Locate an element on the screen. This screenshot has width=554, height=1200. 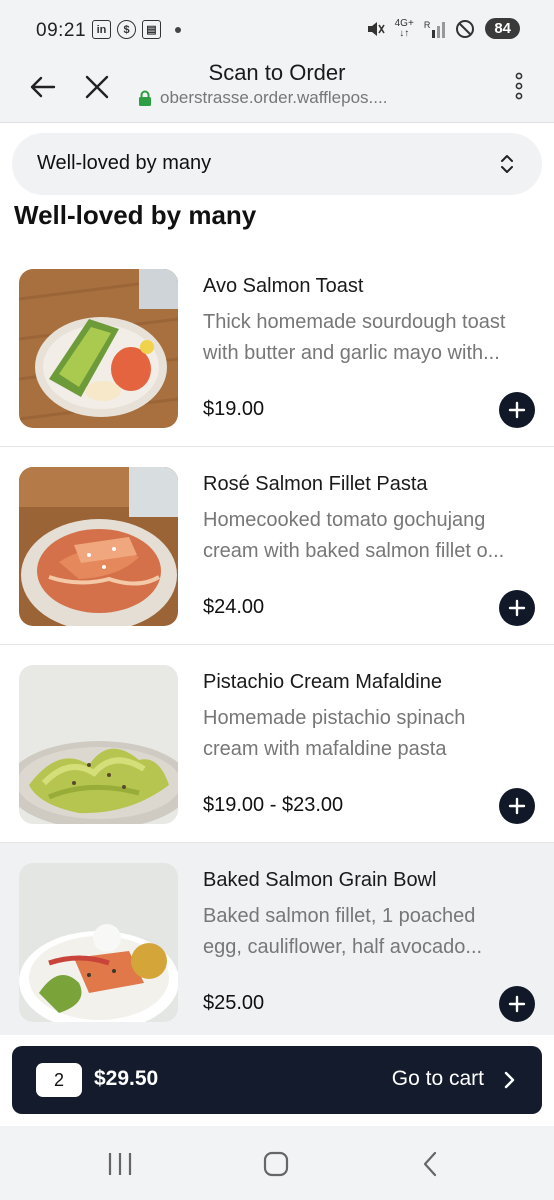
more-options-button is located at coordinates (519, 86).